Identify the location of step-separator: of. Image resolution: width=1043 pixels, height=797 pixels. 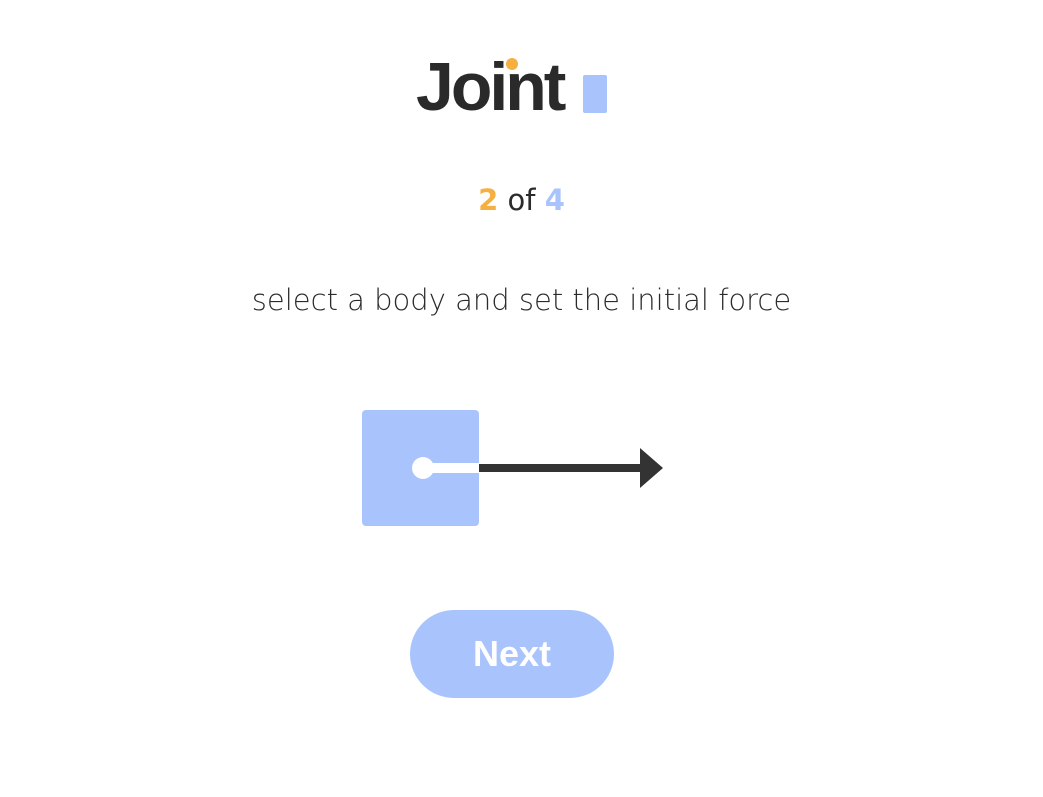
(521, 200).